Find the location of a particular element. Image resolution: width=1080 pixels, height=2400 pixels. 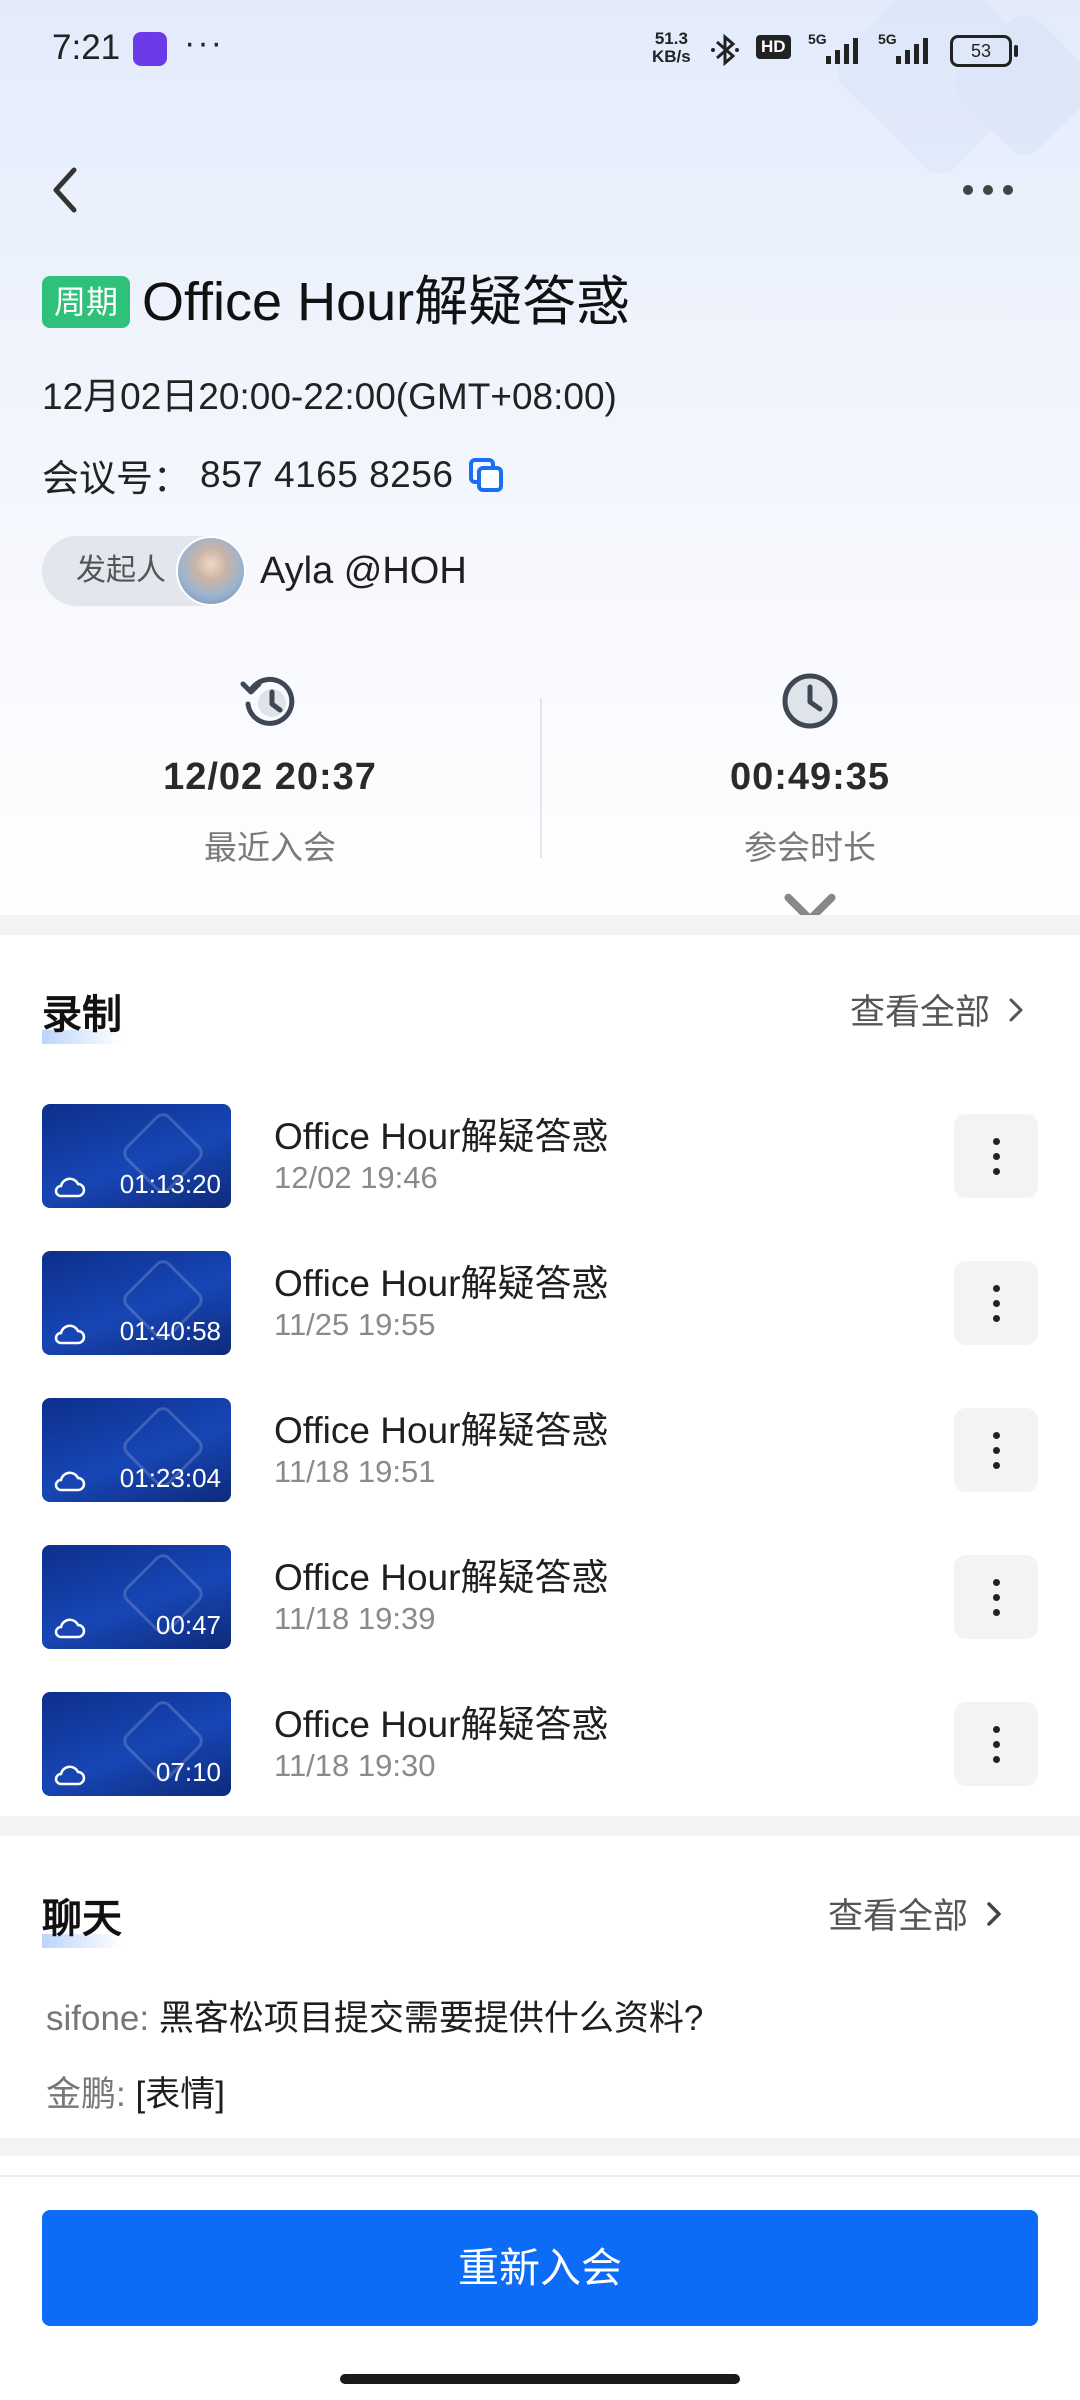

recording-thumbnail: 00:47 is located at coordinates (136, 1597).